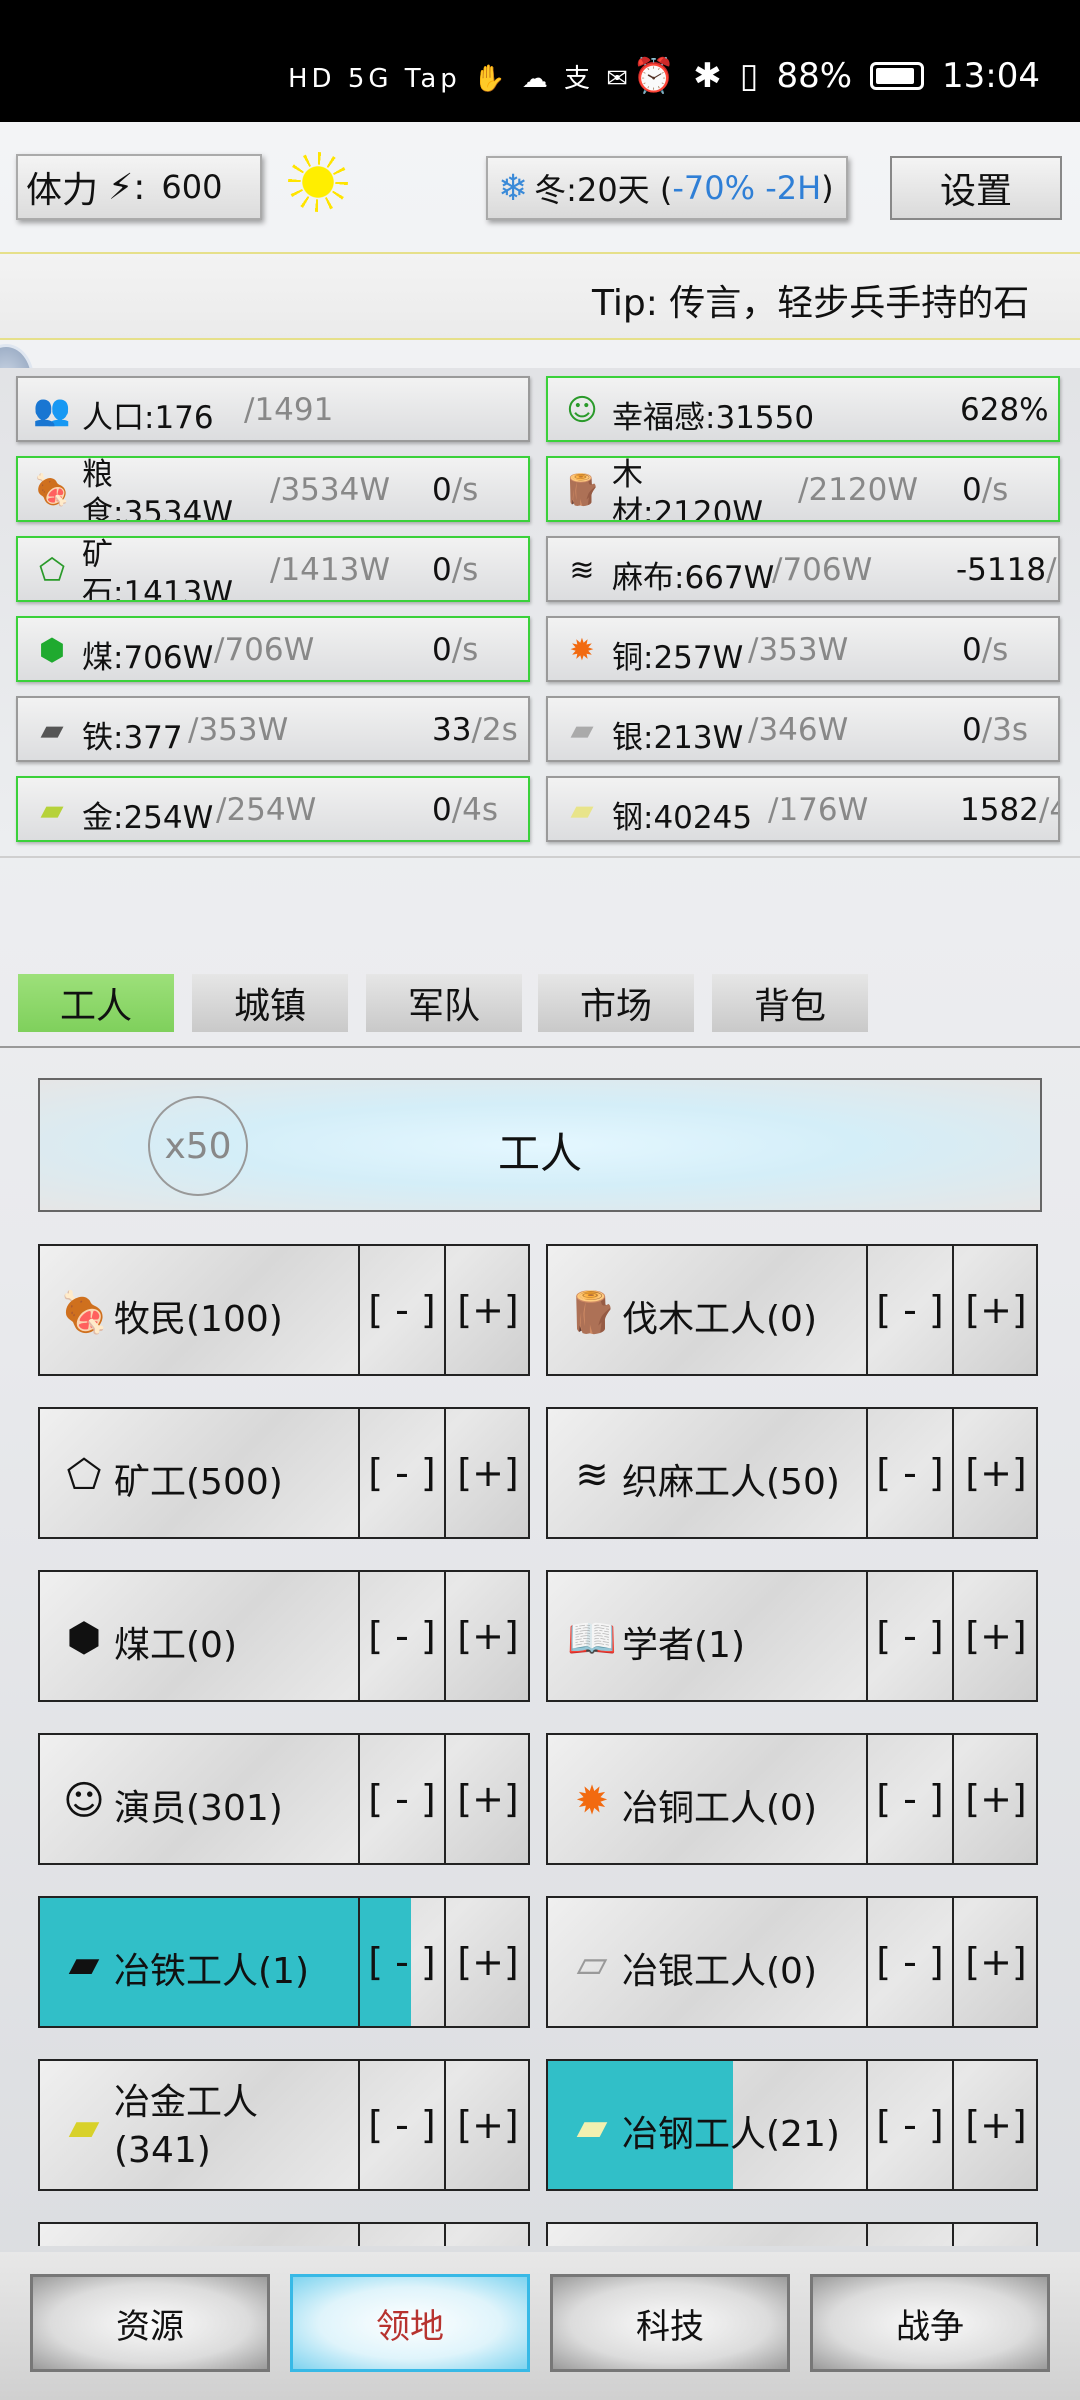 This screenshot has width=1080, height=2400. What do you see at coordinates (930, 2323) in the screenshot?
I see `nav-war: 战争` at bounding box center [930, 2323].